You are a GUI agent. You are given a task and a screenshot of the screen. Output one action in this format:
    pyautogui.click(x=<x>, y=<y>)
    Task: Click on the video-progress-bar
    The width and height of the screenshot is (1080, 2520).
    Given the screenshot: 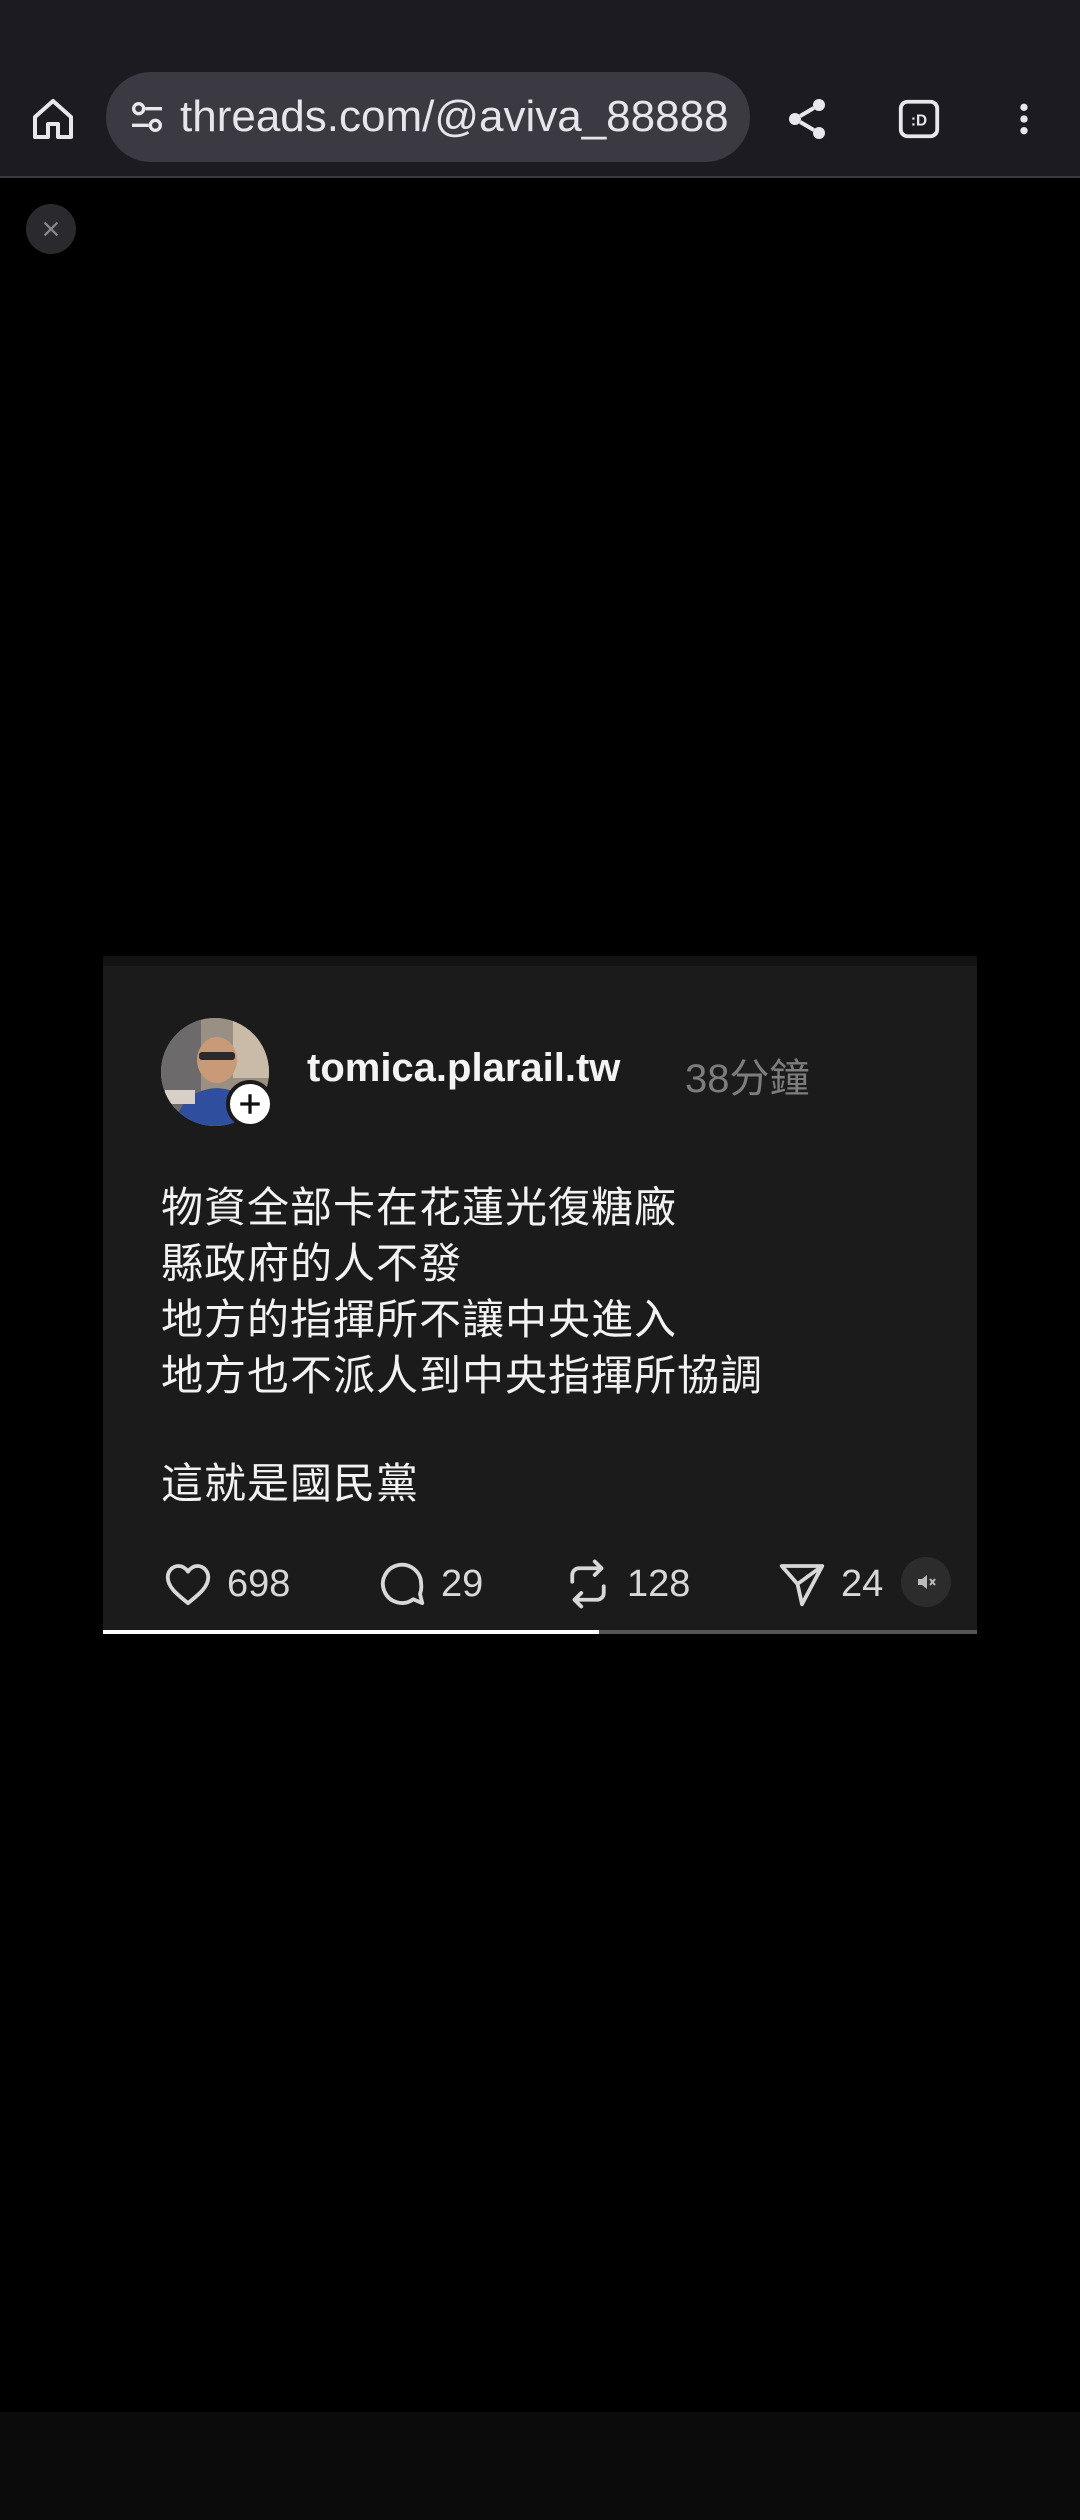 What is the action you would take?
    pyautogui.click(x=540, y=1632)
    